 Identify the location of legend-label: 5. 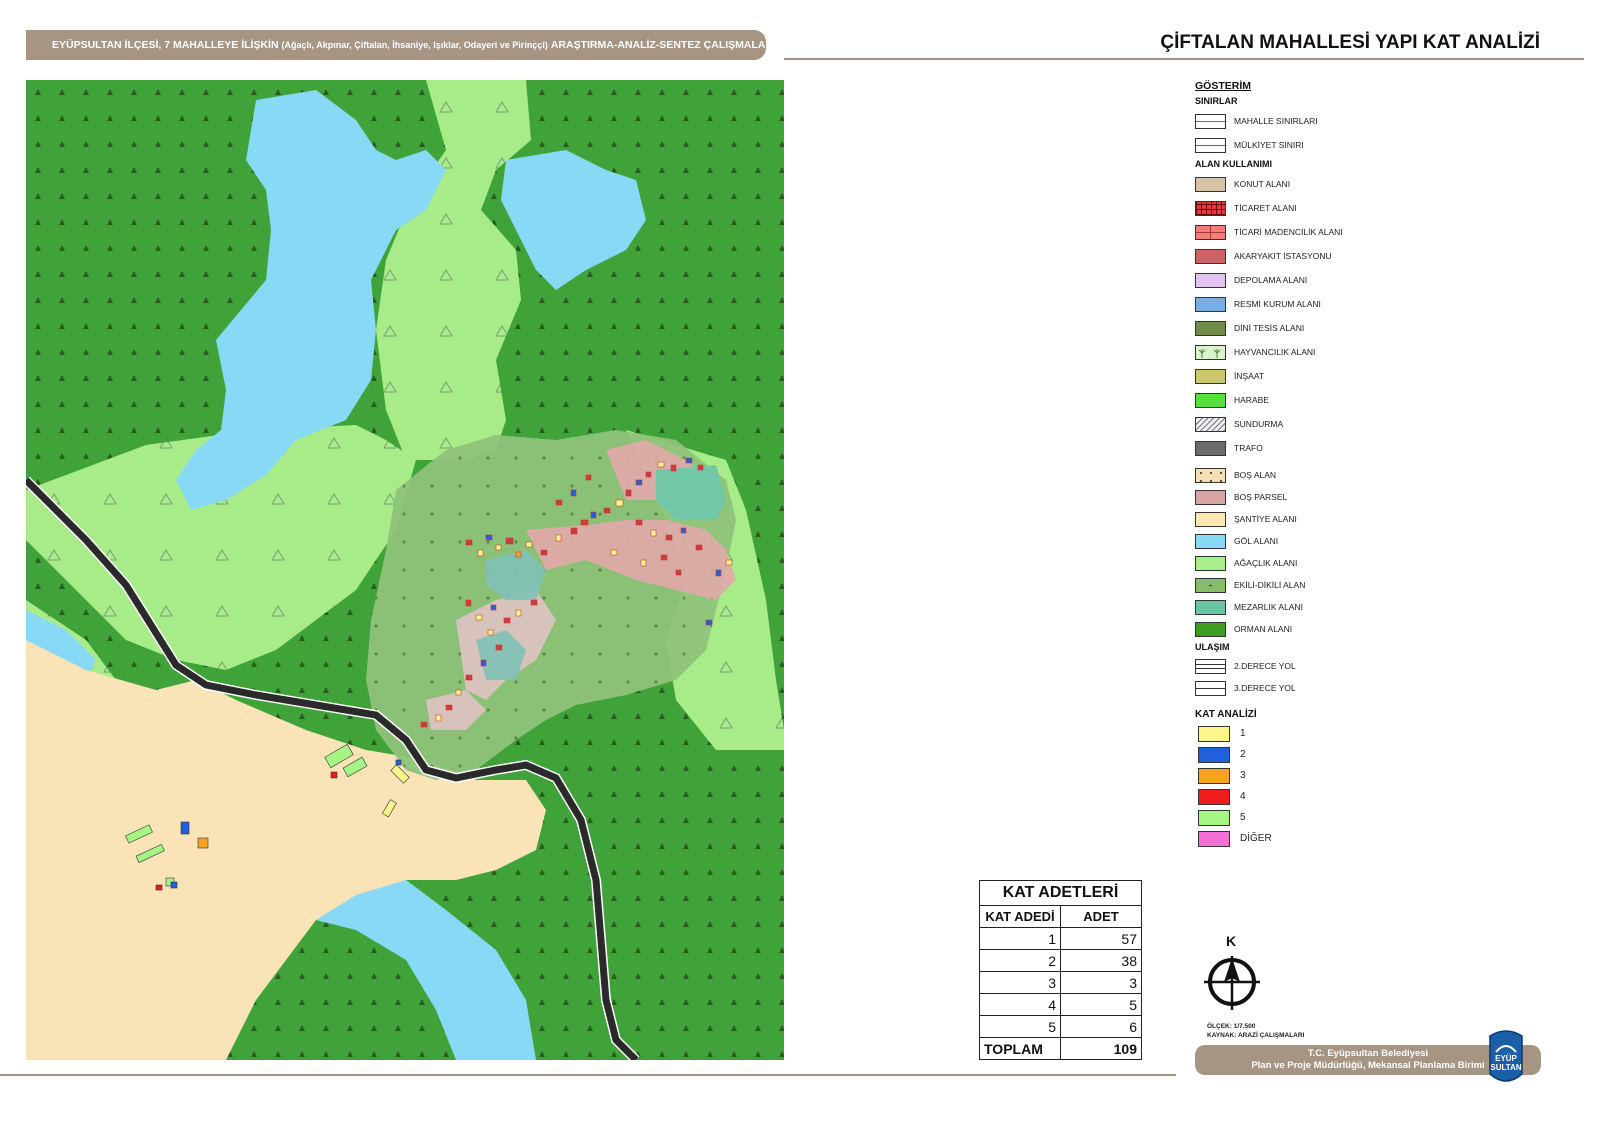
(1243, 817).